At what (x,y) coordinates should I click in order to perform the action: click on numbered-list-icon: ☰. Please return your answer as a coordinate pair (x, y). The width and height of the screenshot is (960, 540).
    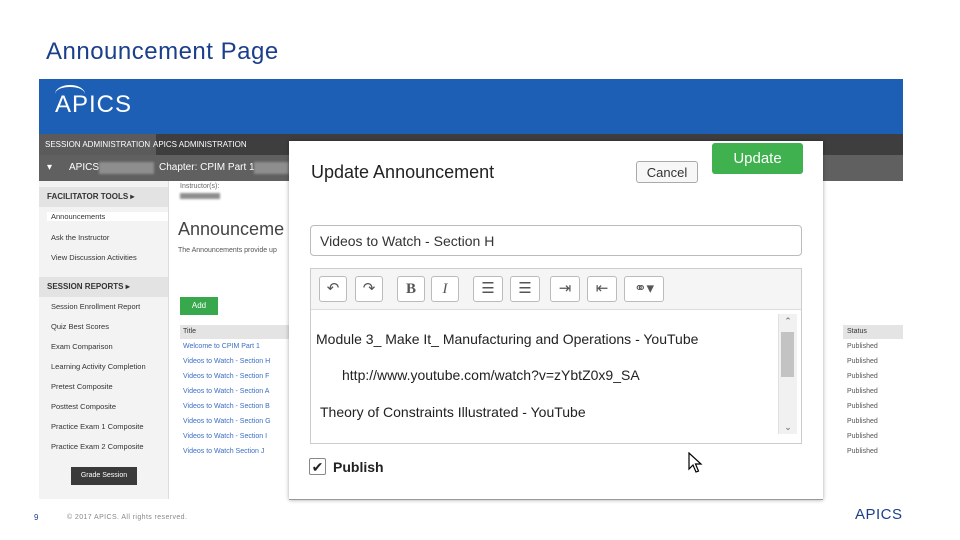
    Looking at the image, I should click on (525, 289).